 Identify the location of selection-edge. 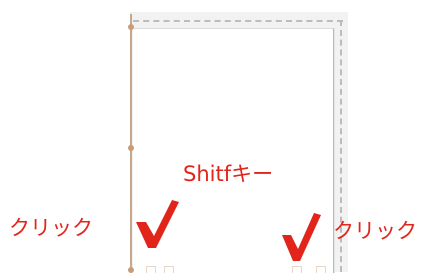
(131, 143).